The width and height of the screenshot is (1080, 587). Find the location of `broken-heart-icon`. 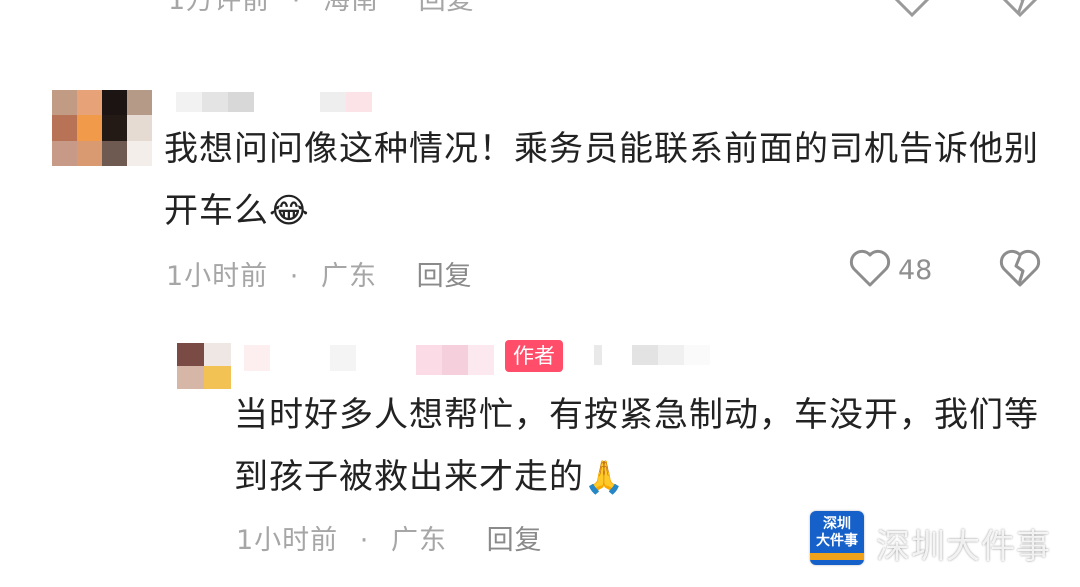

broken-heart-icon is located at coordinates (1020, 270).